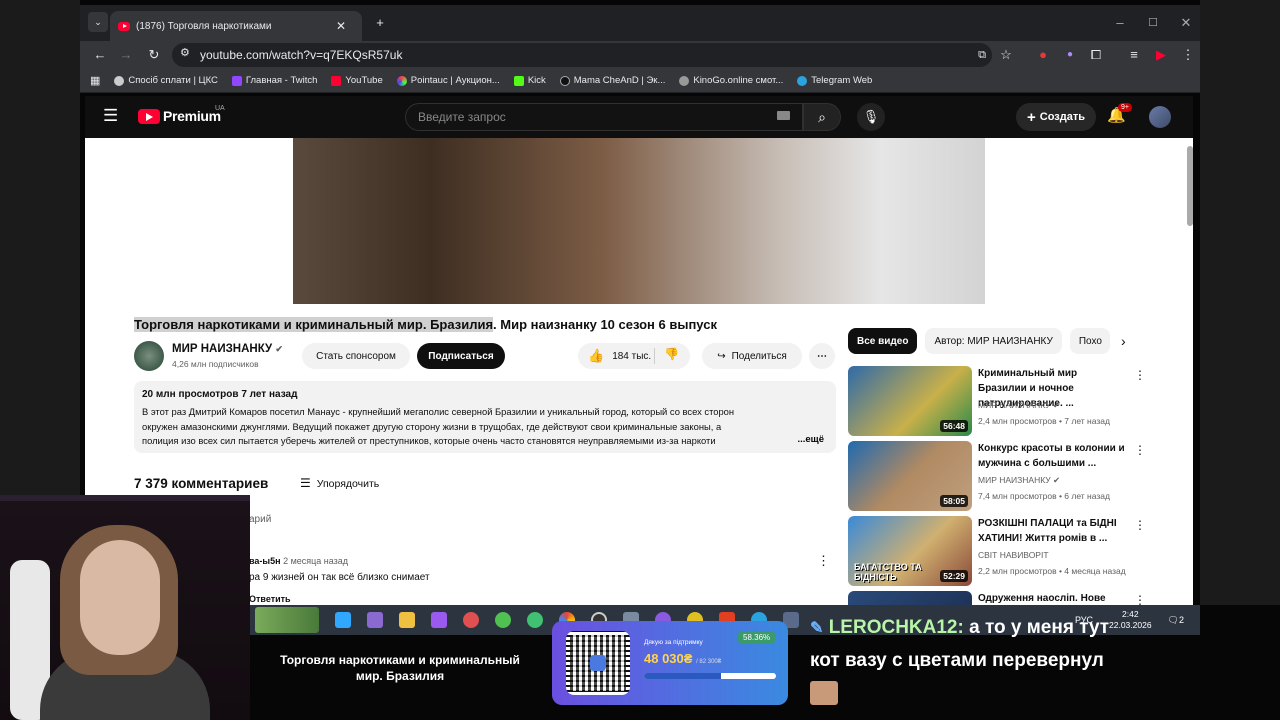 Image resolution: width=1280 pixels, height=720 pixels. What do you see at coordinates (1096, 55) in the screenshot?
I see `extensions-puzzle-icon: ⧠` at bounding box center [1096, 55].